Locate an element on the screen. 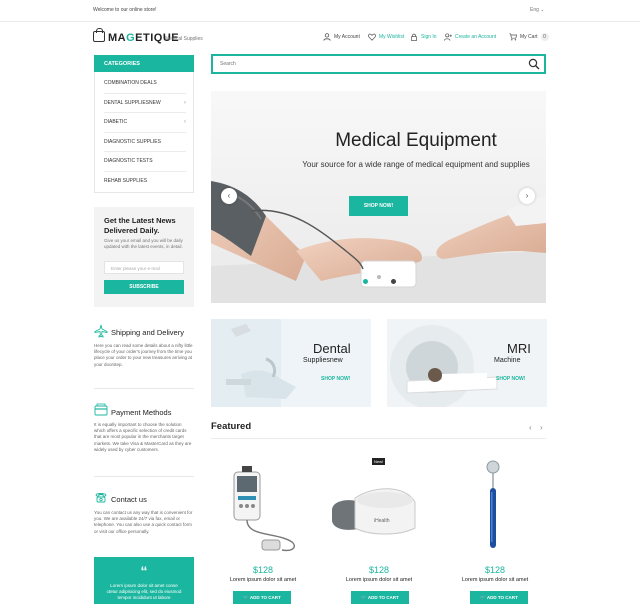  mri-machine-image is located at coordinates (467, 363).